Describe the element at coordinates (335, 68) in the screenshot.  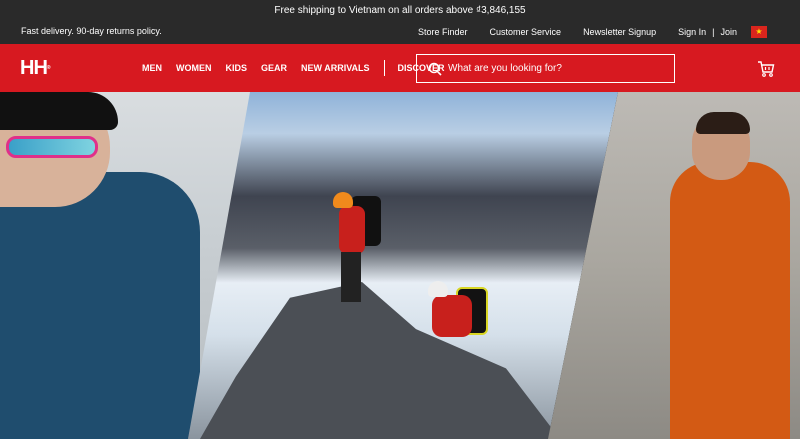
I see `nav-item-new-arrivals: NEW ARRIVALS` at that location.